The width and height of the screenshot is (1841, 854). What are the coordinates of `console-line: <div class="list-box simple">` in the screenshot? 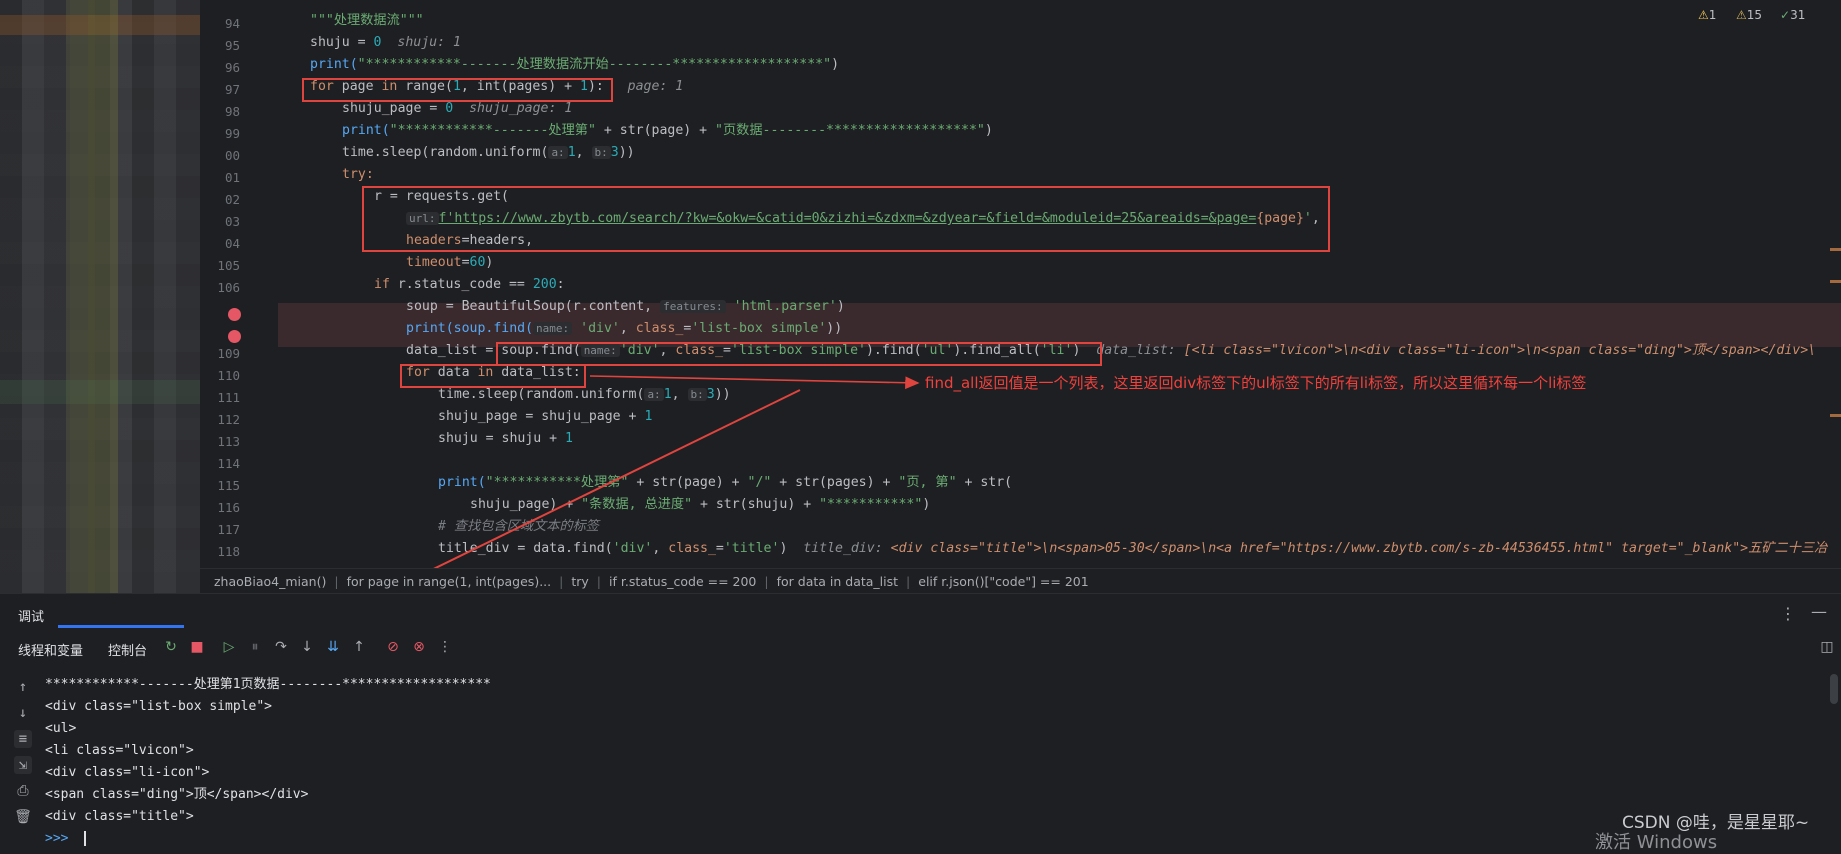 It's located at (158, 706).